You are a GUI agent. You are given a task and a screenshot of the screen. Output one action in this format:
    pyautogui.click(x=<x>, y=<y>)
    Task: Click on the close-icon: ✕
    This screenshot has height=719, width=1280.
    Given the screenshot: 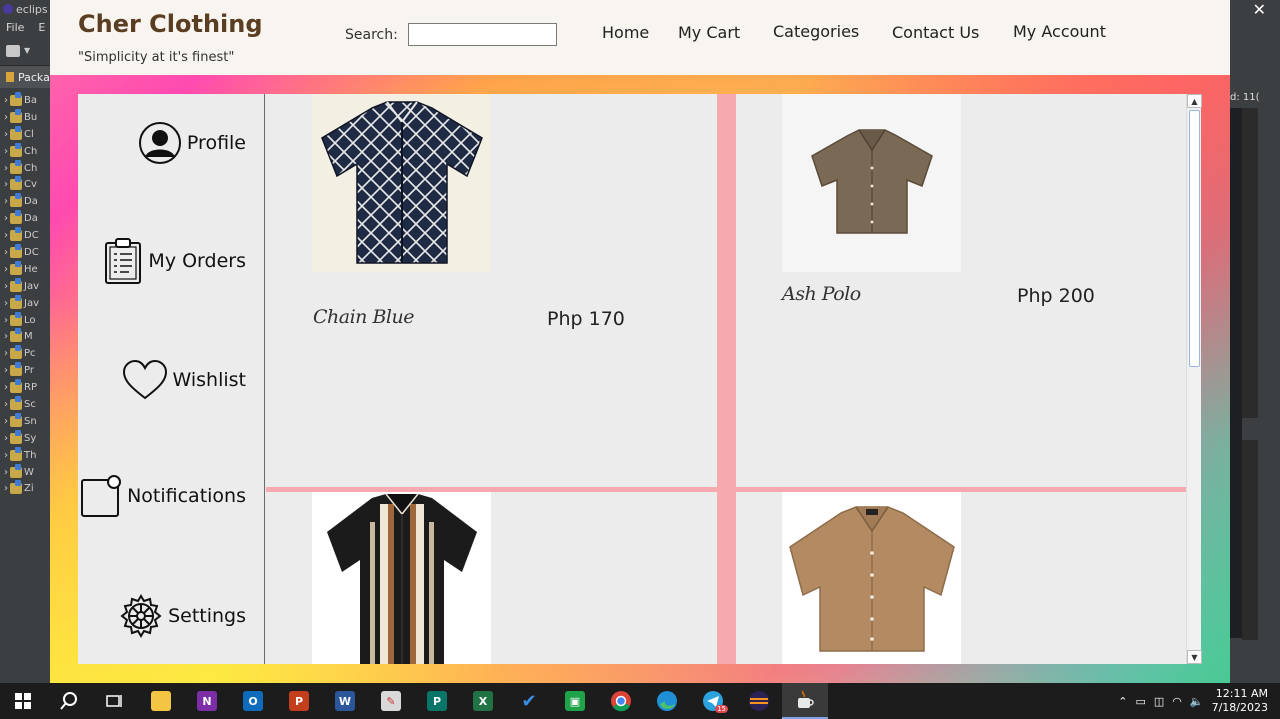 What is the action you would take?
    pyautogui.click(x=1259, y=9)
    